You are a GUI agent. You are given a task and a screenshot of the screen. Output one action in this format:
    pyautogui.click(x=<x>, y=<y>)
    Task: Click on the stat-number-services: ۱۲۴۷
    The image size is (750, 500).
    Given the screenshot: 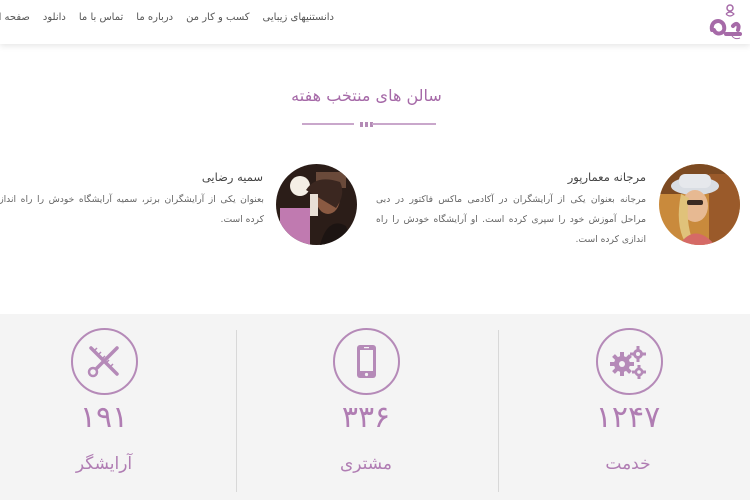 What is the action you would take?
    pyautogui.click(x=628, y=417)
    